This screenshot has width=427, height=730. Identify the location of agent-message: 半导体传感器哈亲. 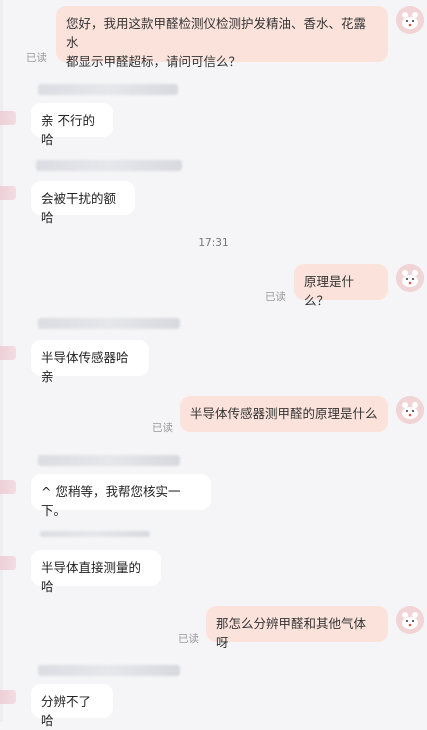
(90, 362).